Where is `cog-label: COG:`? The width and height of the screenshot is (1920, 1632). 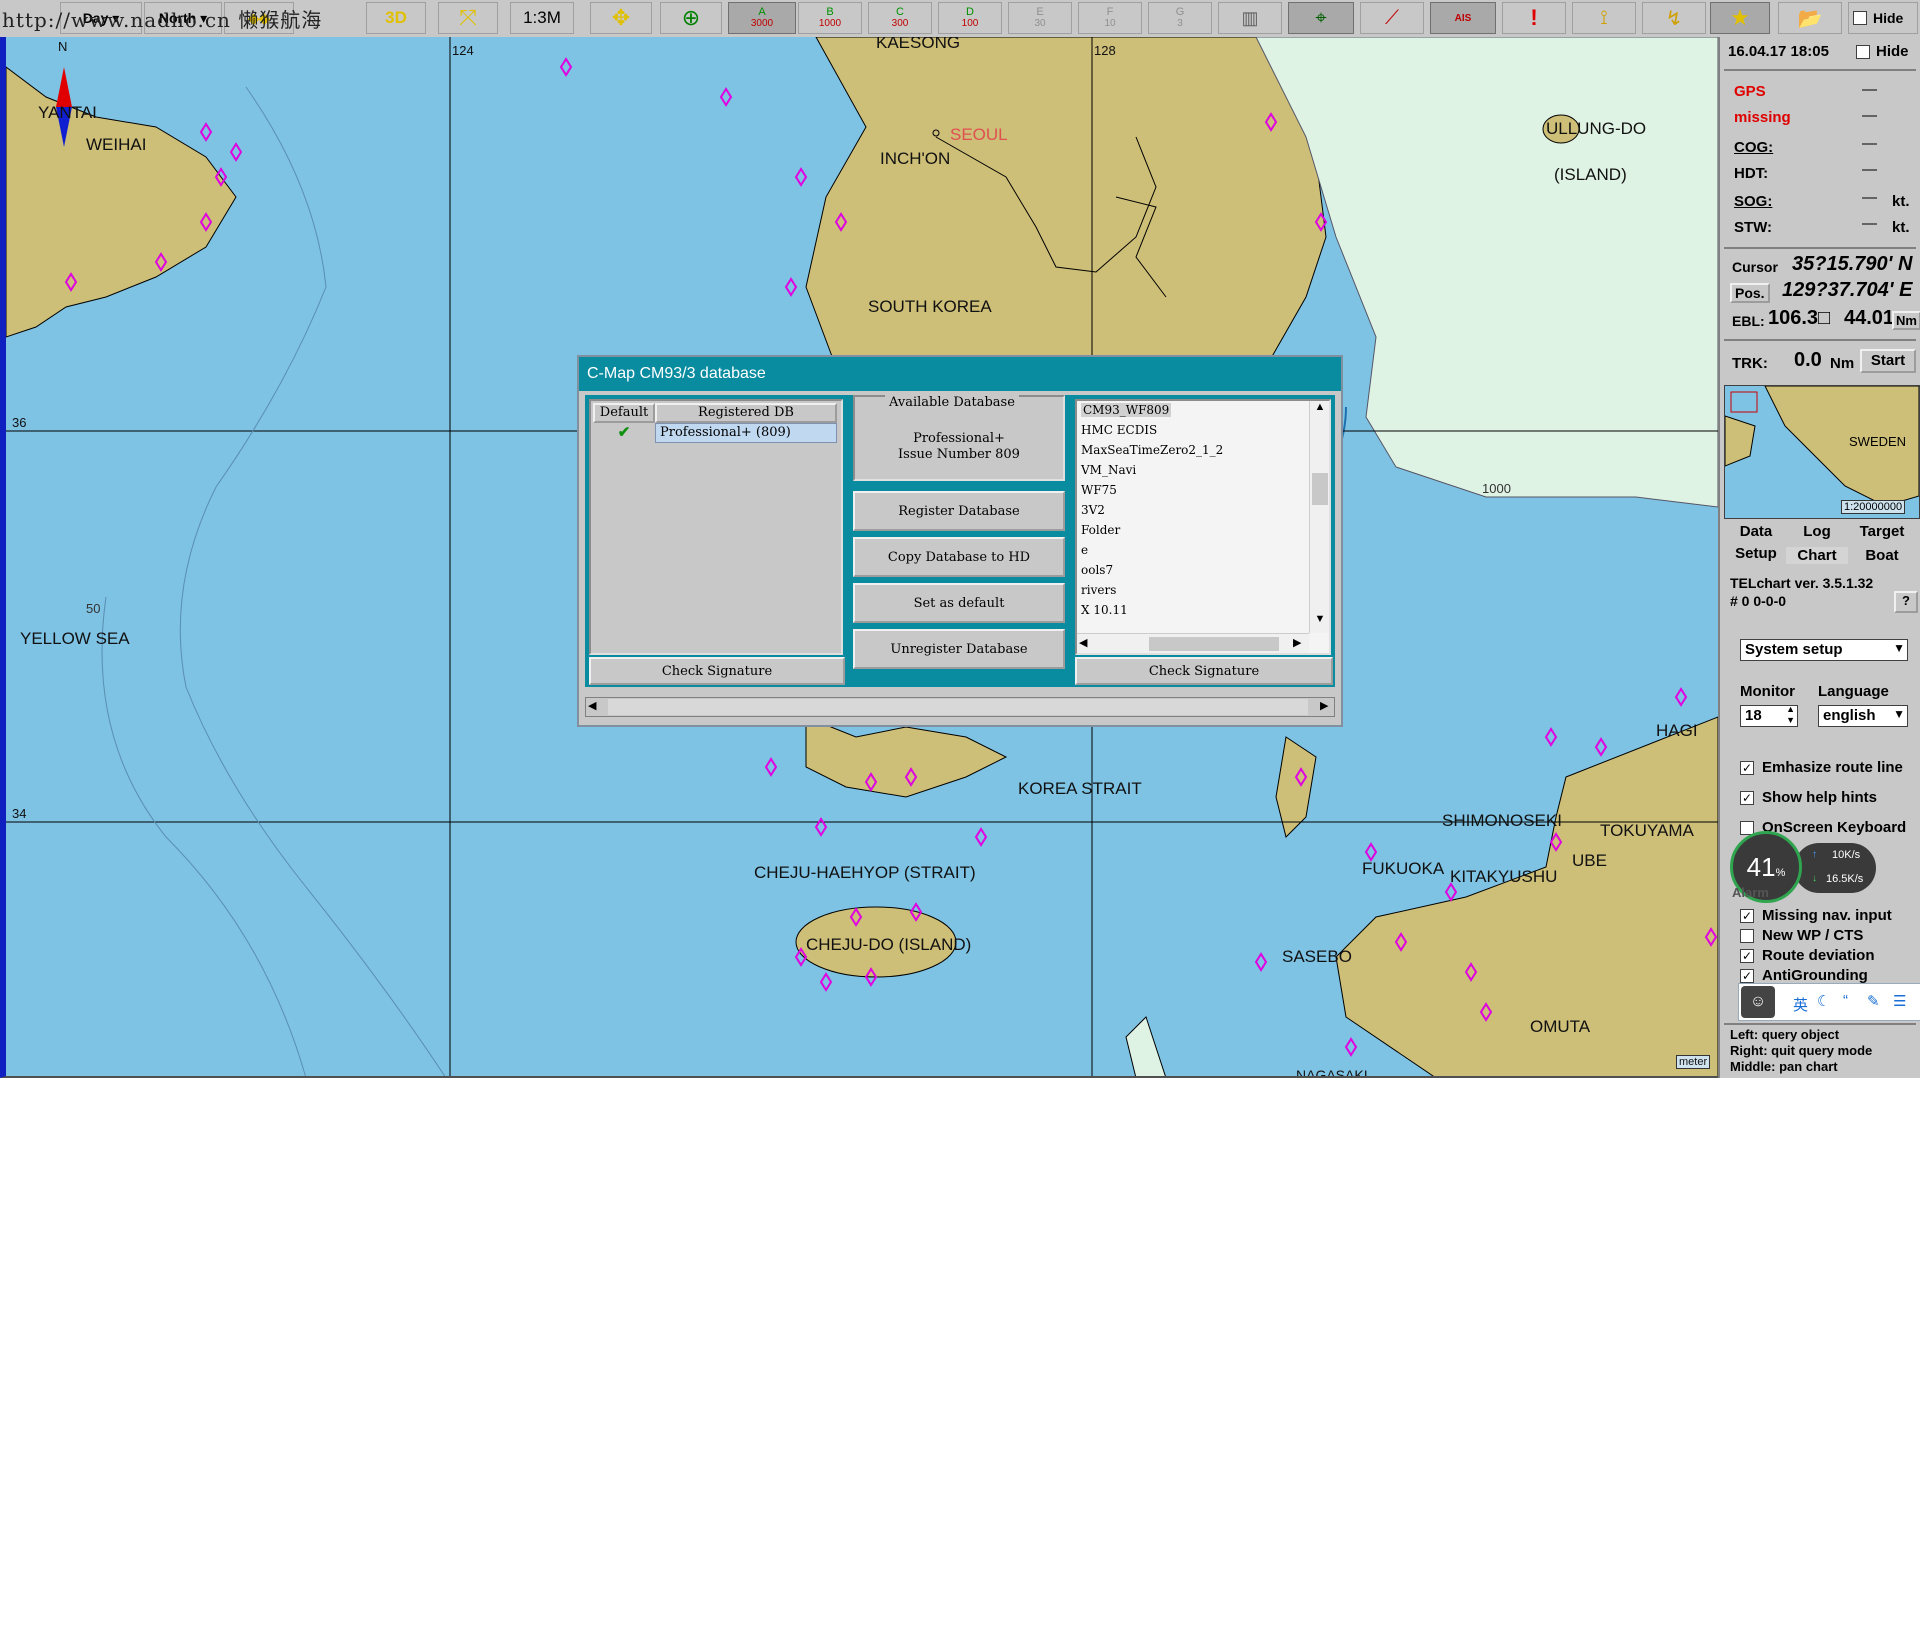
cog-label: COG: is located at coordinates (1753, 147).